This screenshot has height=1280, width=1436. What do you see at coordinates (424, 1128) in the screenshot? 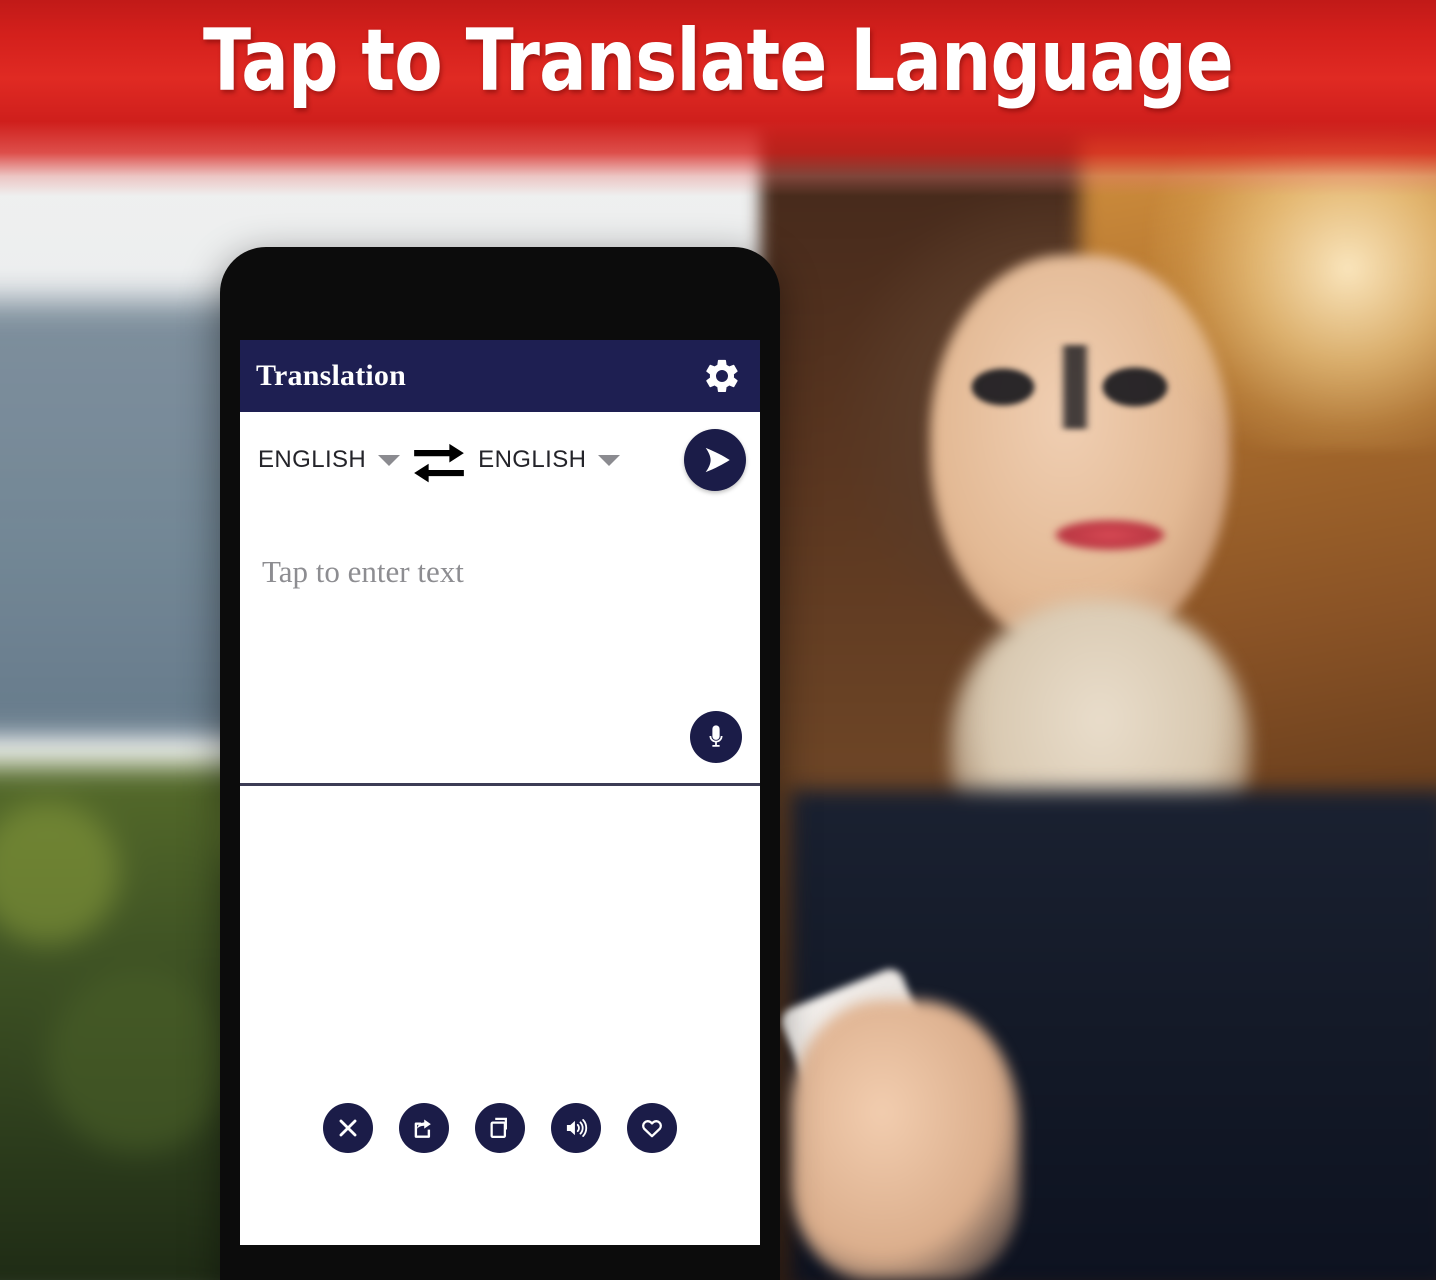
I see `share-button` at bounding box center [424, 1128].